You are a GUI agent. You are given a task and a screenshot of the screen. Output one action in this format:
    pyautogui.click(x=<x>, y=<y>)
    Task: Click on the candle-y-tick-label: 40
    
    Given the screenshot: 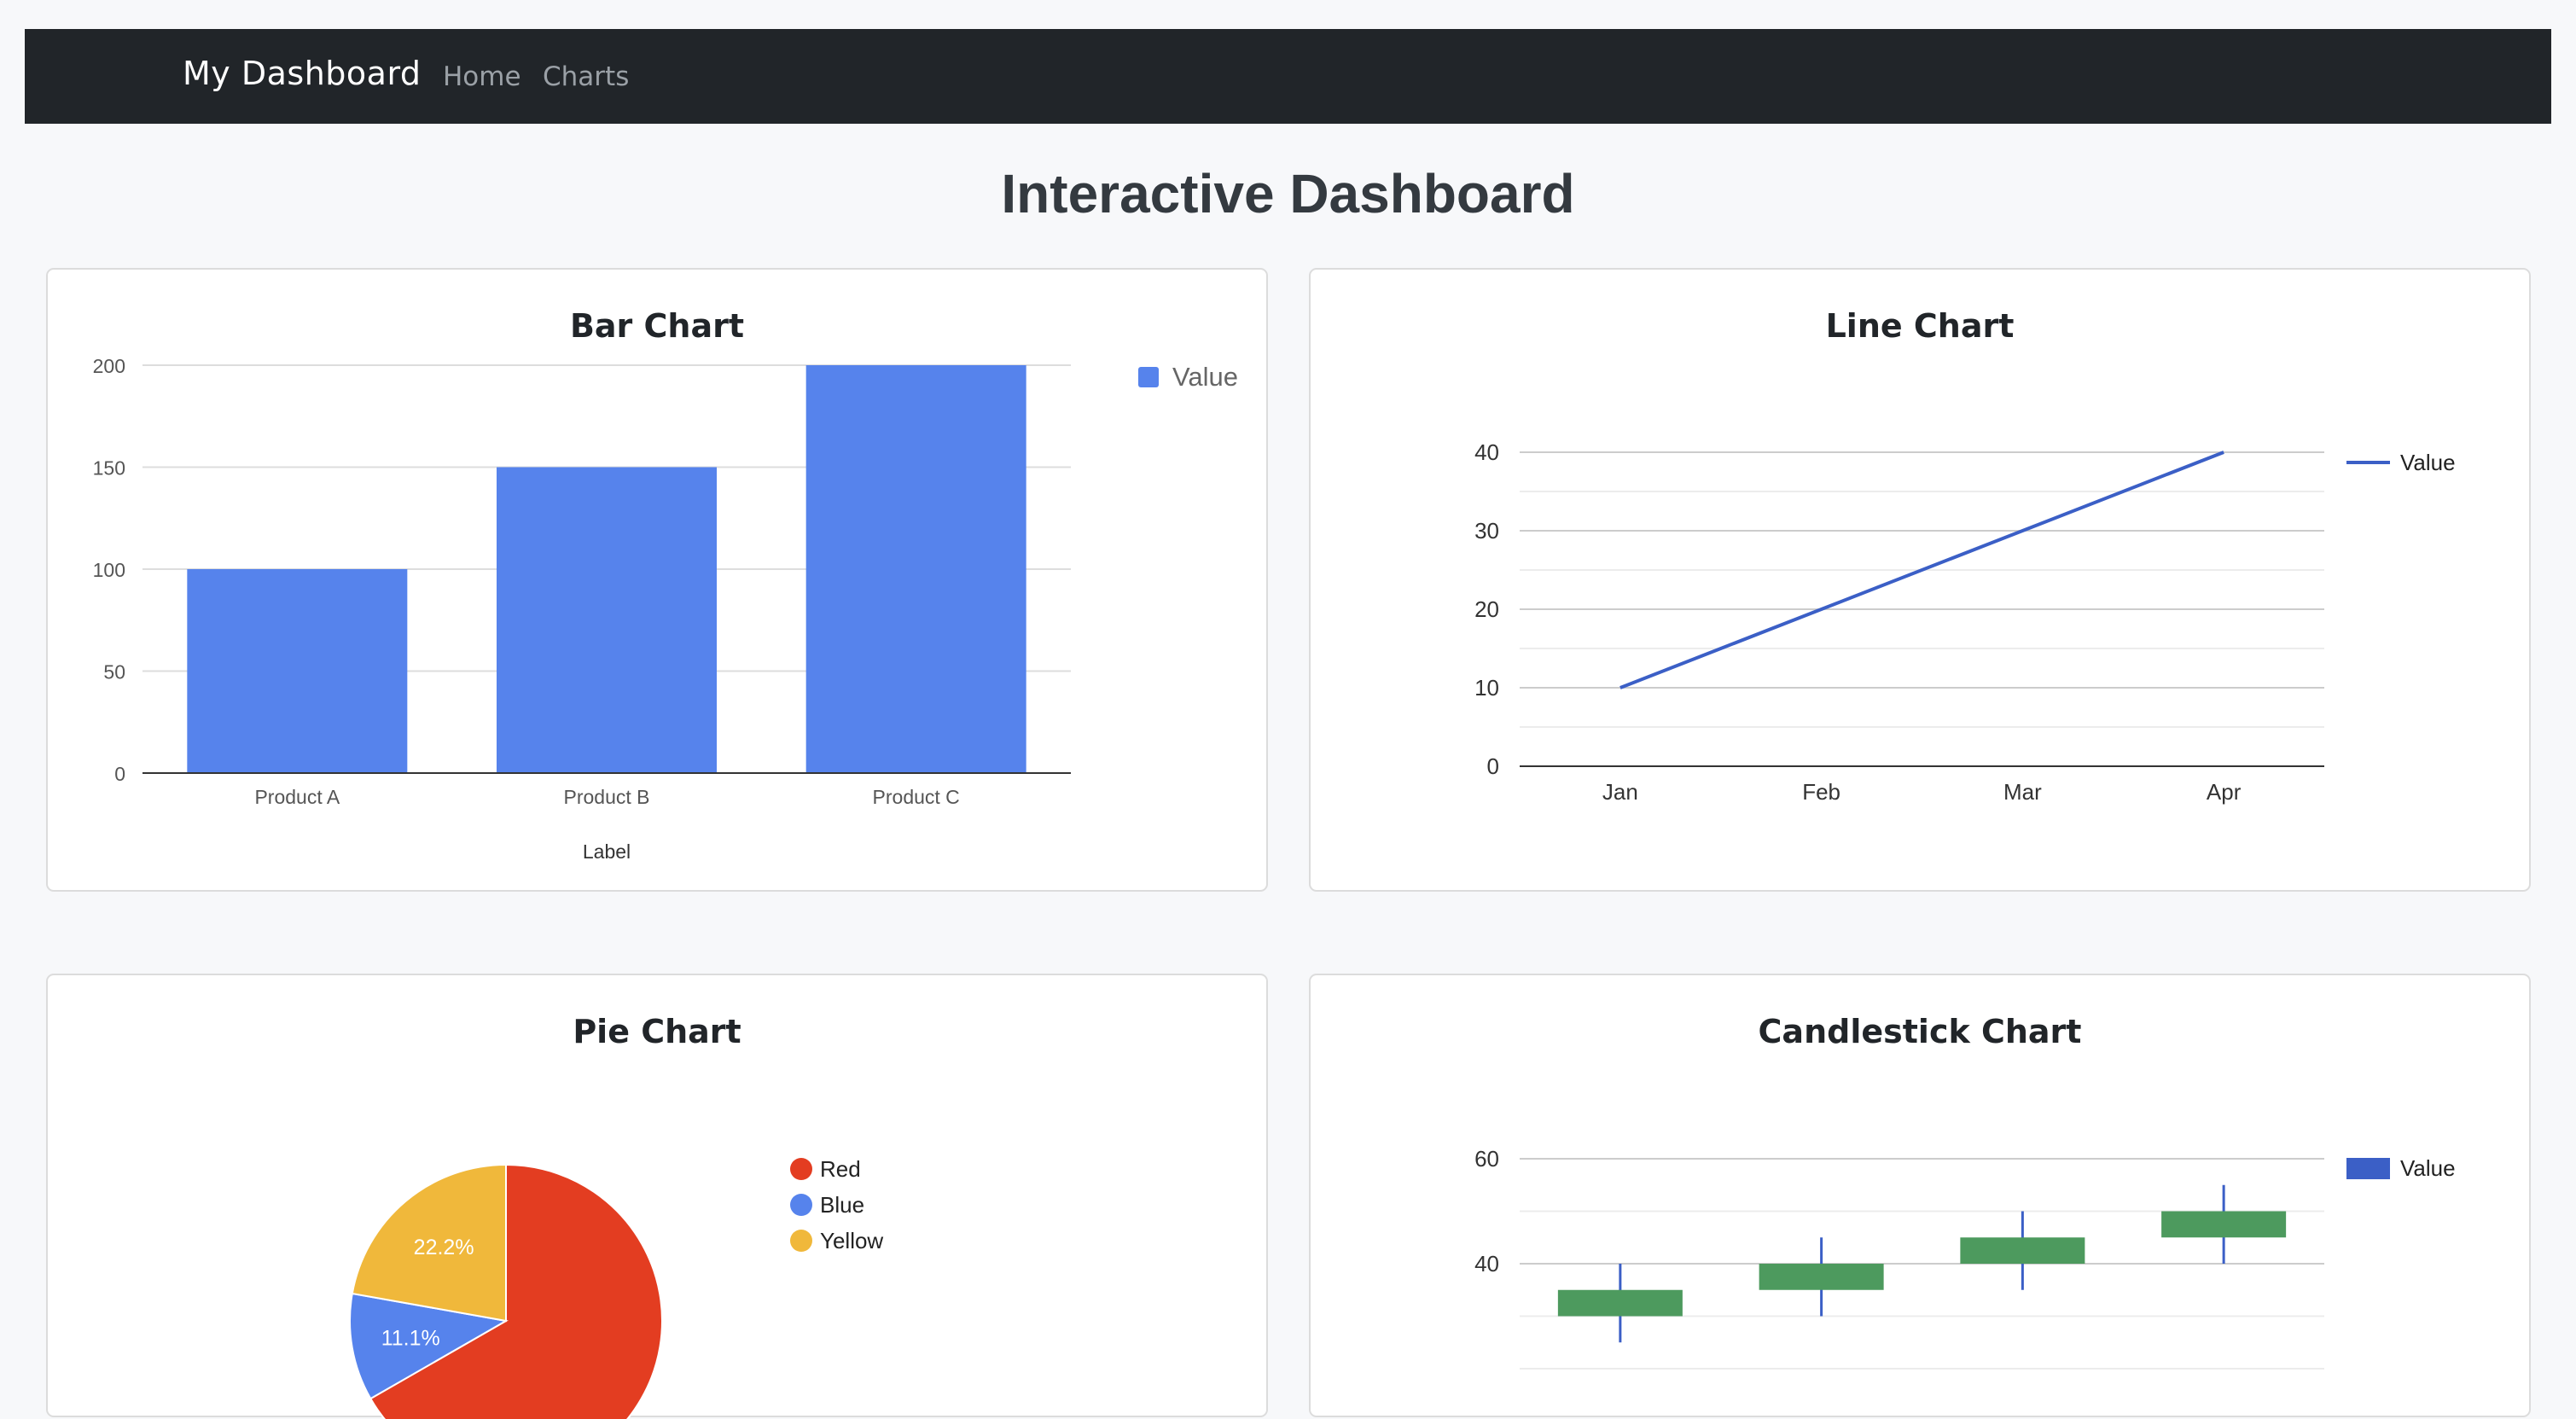 What is the action you would take?
    pyautogui.click(x=1486, y=1264)
    